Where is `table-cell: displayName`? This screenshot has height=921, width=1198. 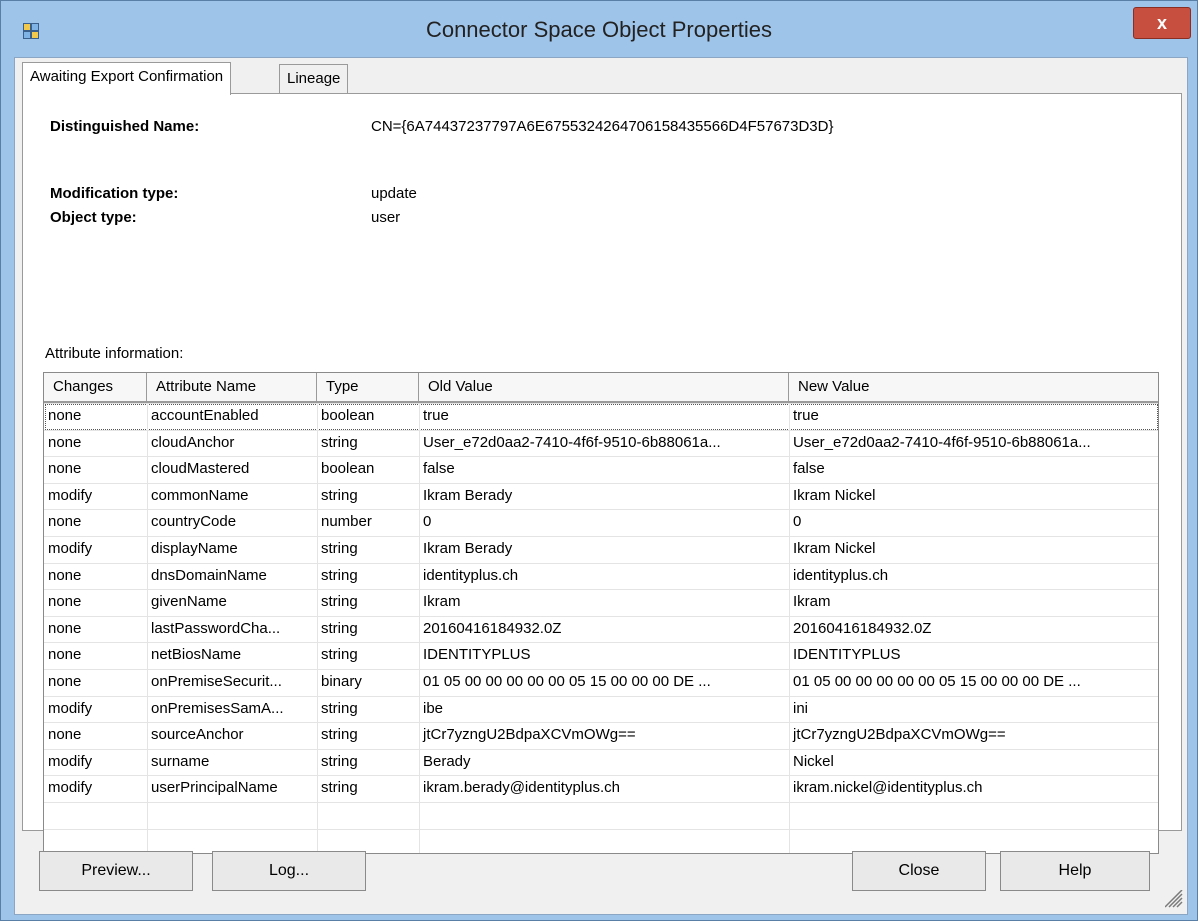 table-cell: displayName is located at coordinates (194, 548).